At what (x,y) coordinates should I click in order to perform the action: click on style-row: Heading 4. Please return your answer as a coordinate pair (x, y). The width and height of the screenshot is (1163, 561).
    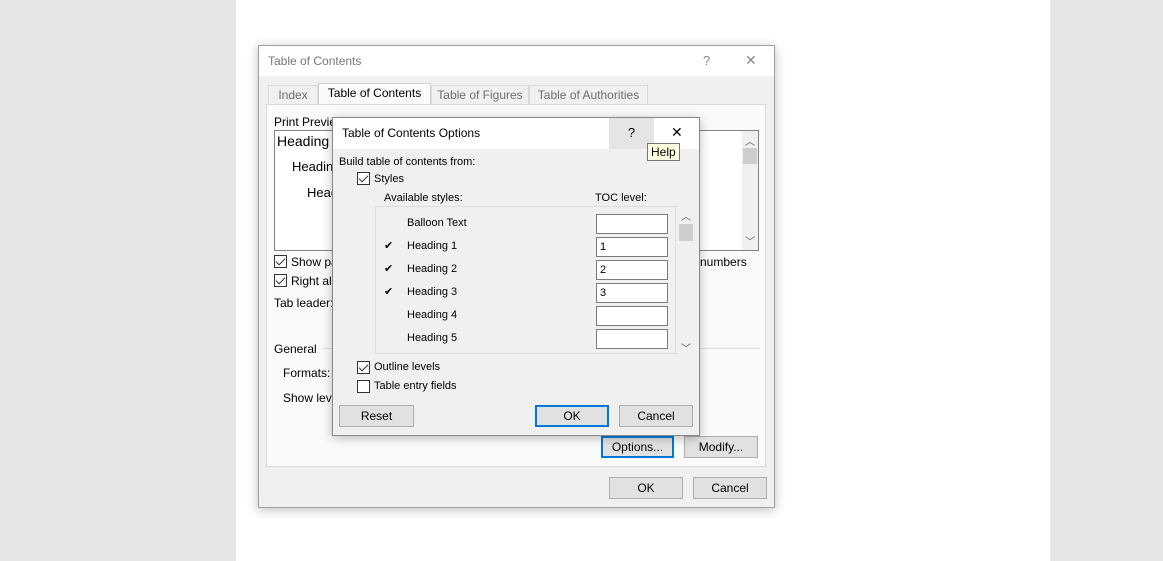
    Looking at the image, I should click on (525, 316).